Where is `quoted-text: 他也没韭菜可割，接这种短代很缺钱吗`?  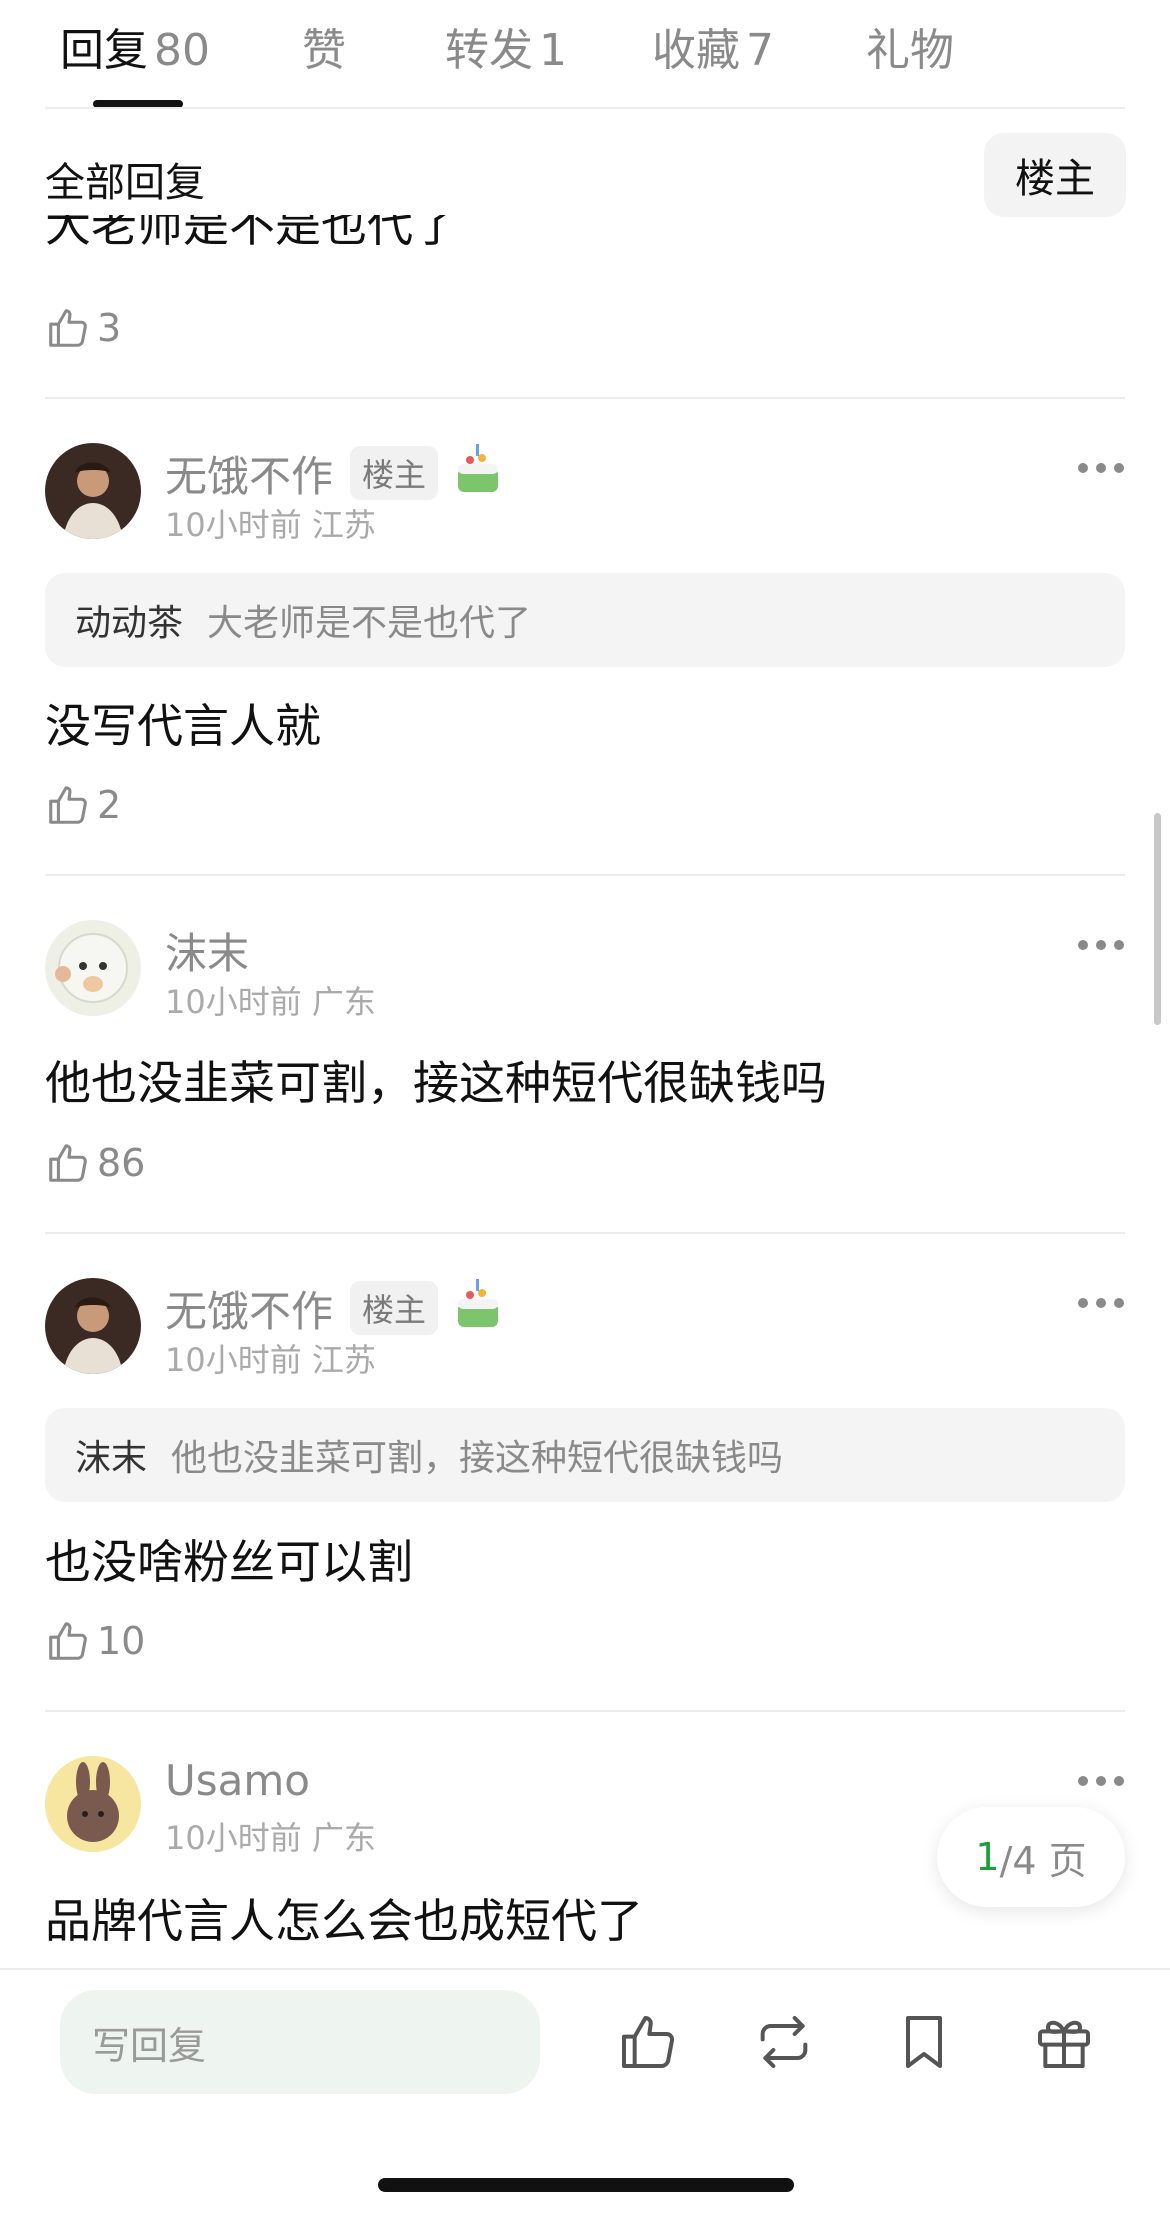
quoted-text: 他也没韭菜可割，接这种短代很缺钱吗 is located at coordinates (477, 1458).